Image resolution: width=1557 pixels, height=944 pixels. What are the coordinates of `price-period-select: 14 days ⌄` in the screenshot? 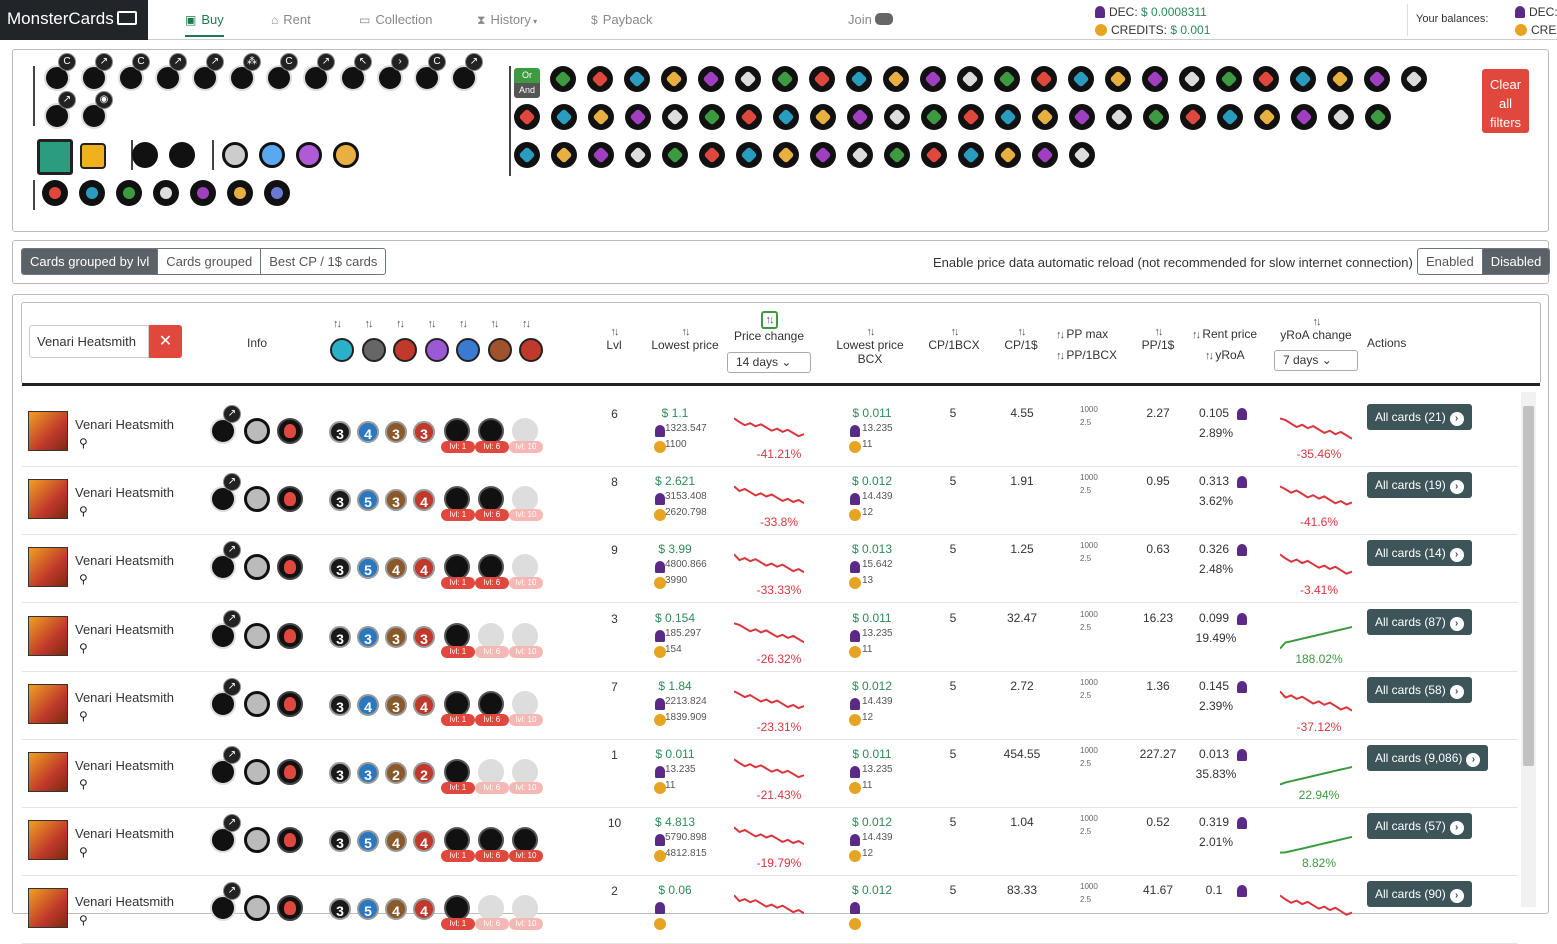 It's located at (769, 362).